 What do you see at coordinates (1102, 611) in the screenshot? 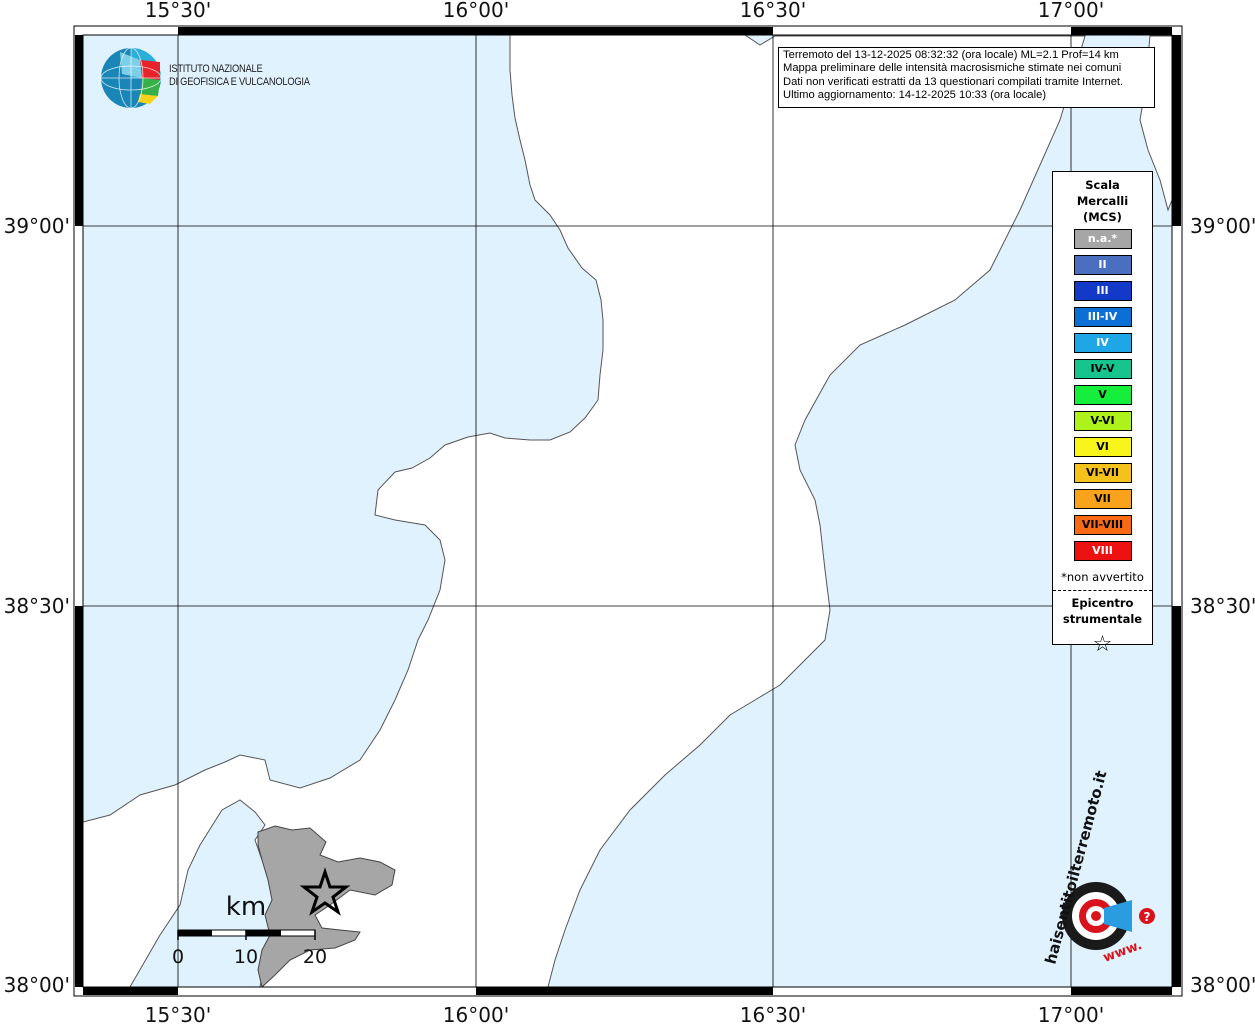
I see `legend-epicenter-label: Epicentro strumentale` at bounding box center [1102, 611].